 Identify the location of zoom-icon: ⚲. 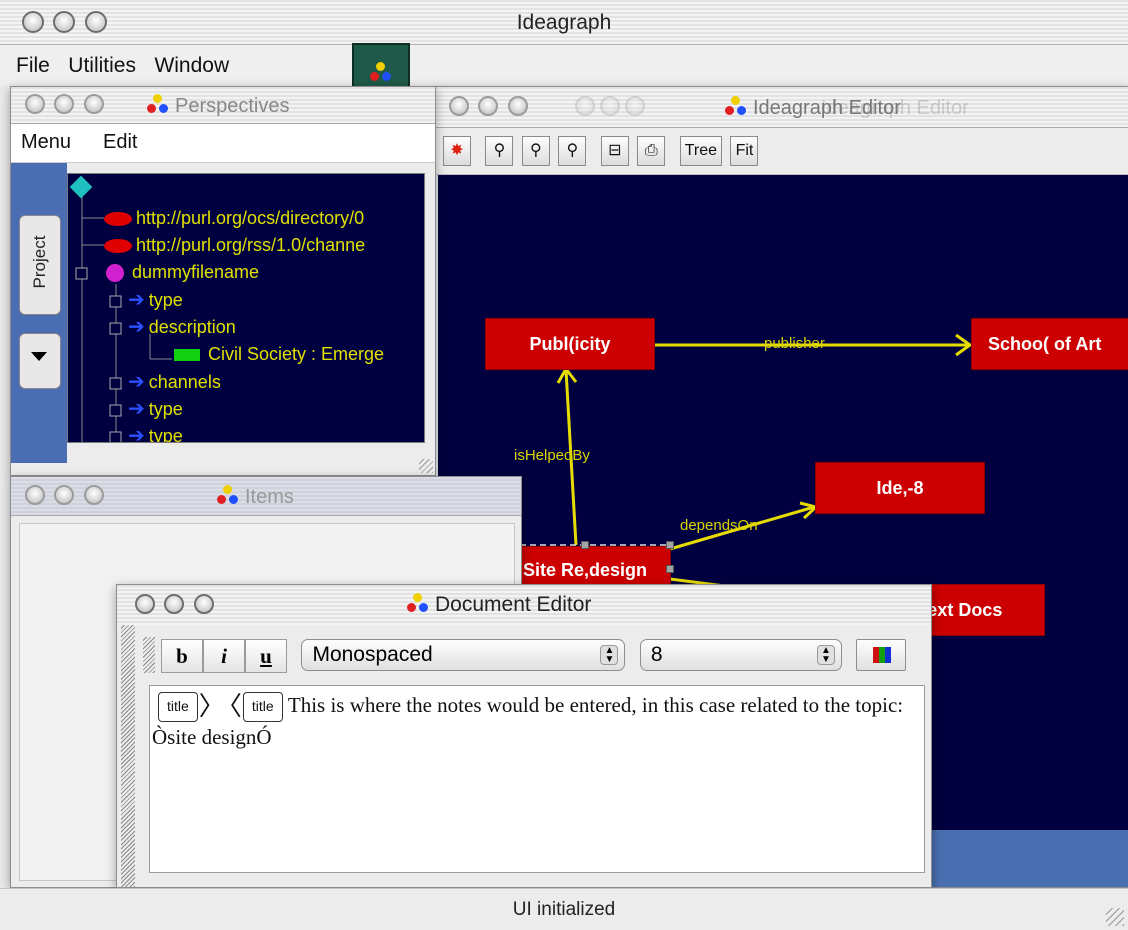
(499, 151).